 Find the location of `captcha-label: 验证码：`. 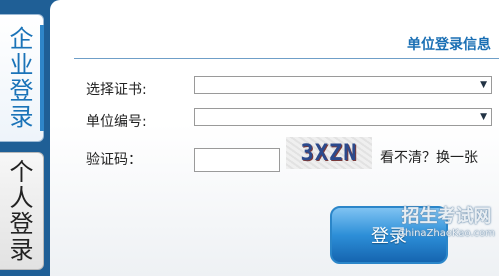

captcha-label: 验证码： is located at coordinates (114, 160).